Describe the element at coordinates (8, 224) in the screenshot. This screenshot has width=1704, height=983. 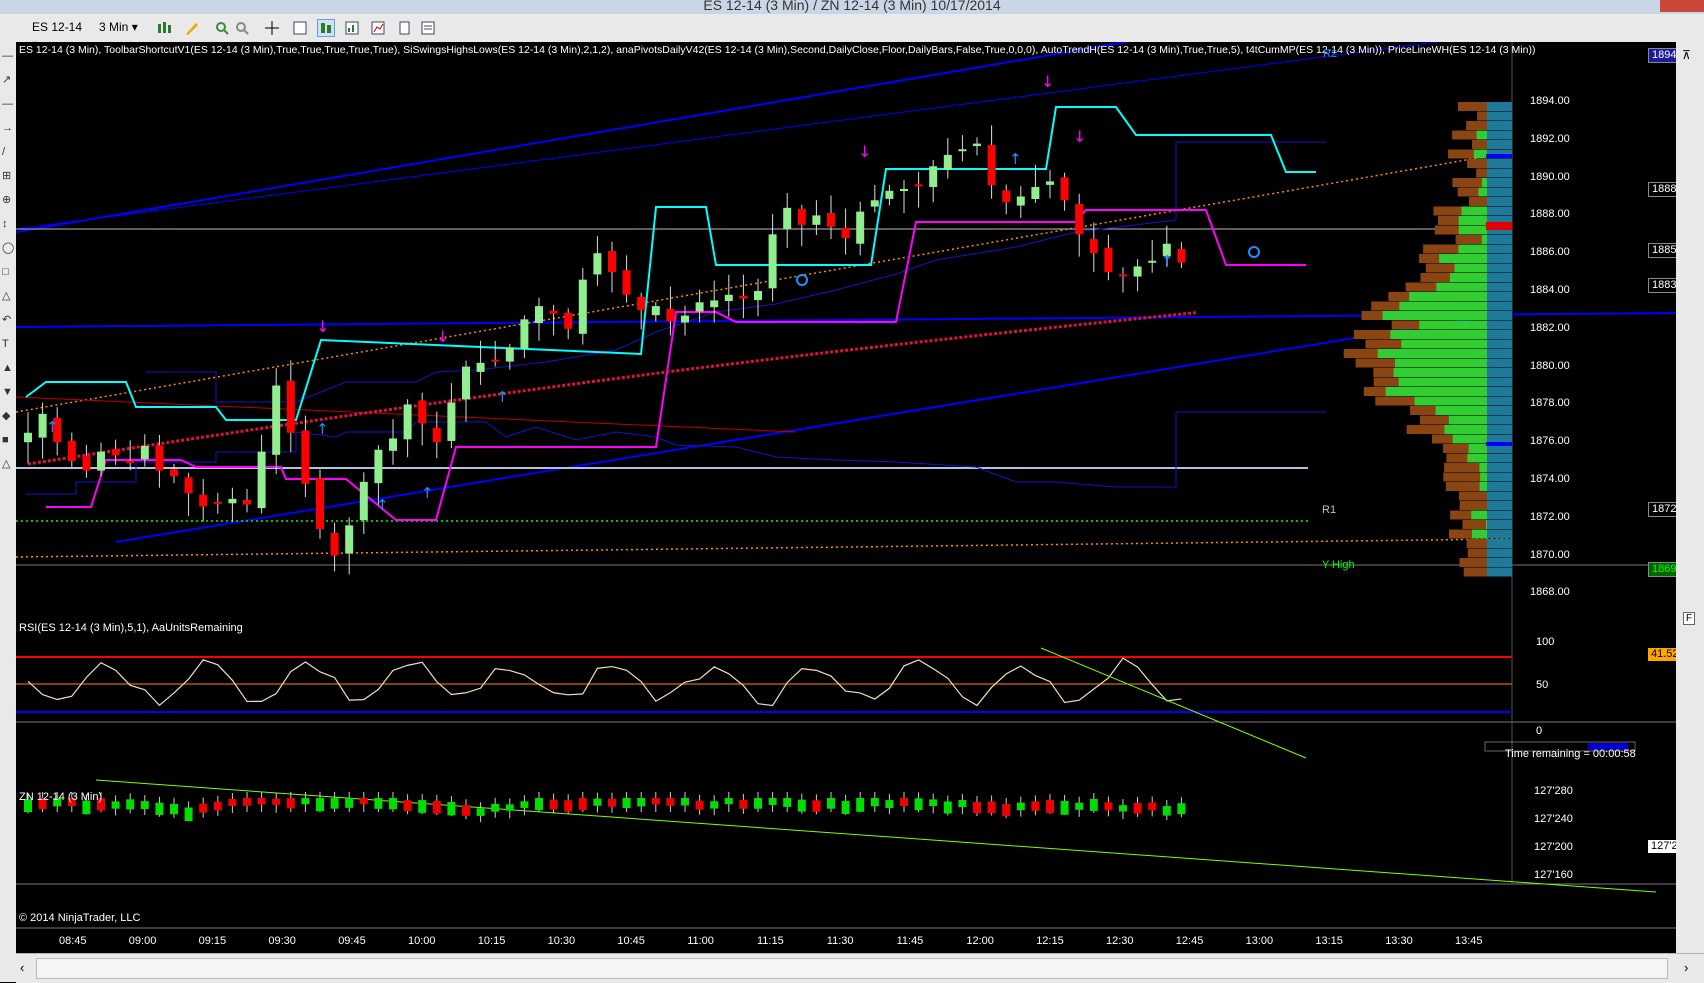
I see `drawing-tool-icon: ↕` at that location.